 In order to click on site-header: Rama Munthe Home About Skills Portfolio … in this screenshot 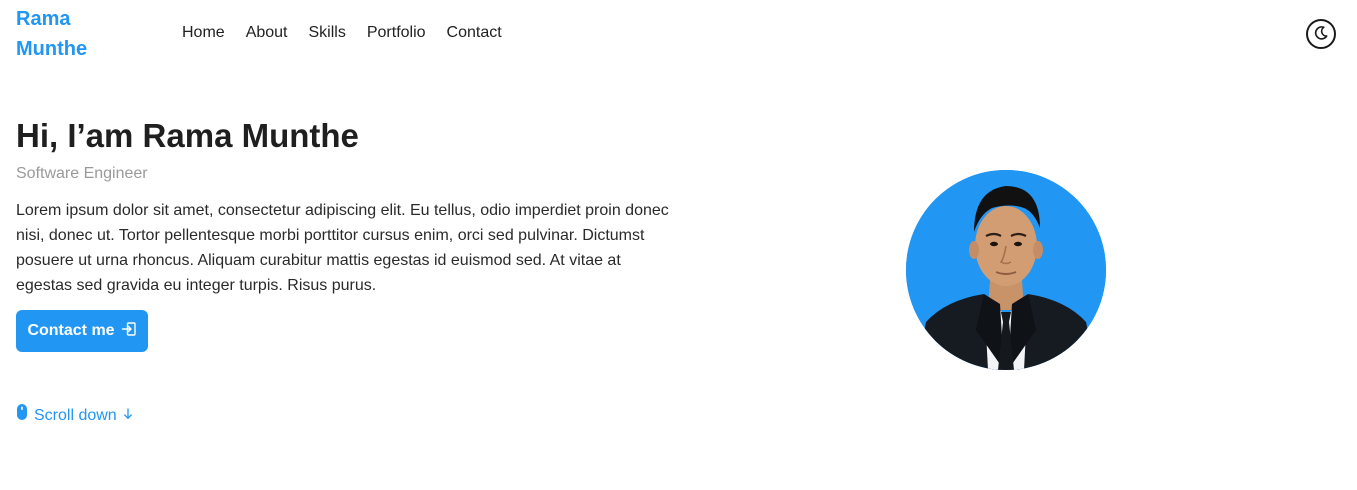, I will do `click(678, 33)`.